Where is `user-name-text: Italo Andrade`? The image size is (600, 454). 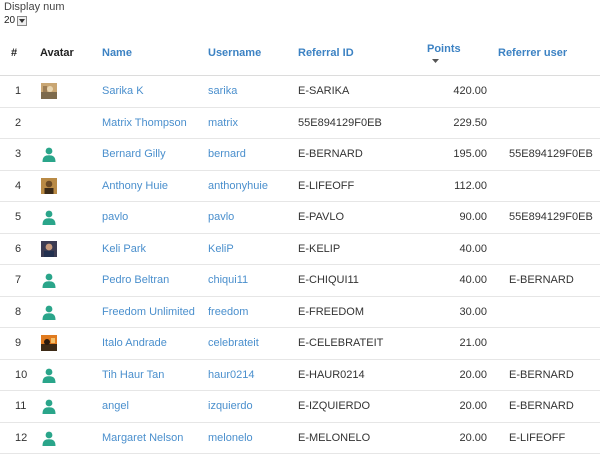 user-name-text: Italo Andrade is located at coordinates (134, 343).